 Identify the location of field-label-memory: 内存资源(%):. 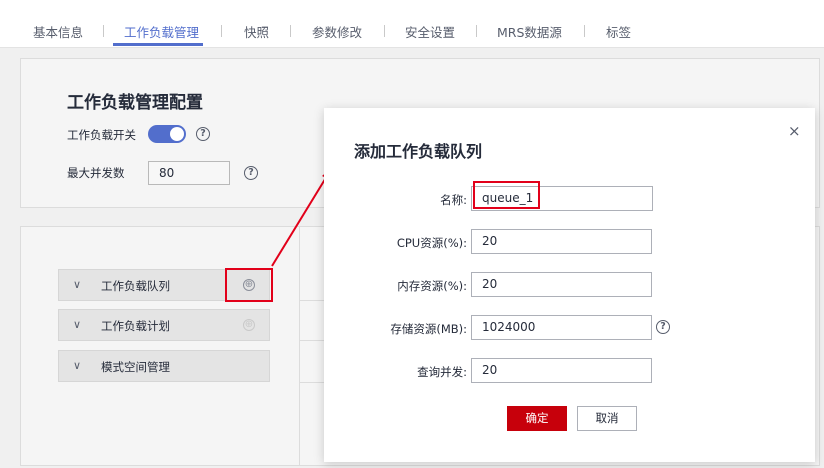
(432, 286).